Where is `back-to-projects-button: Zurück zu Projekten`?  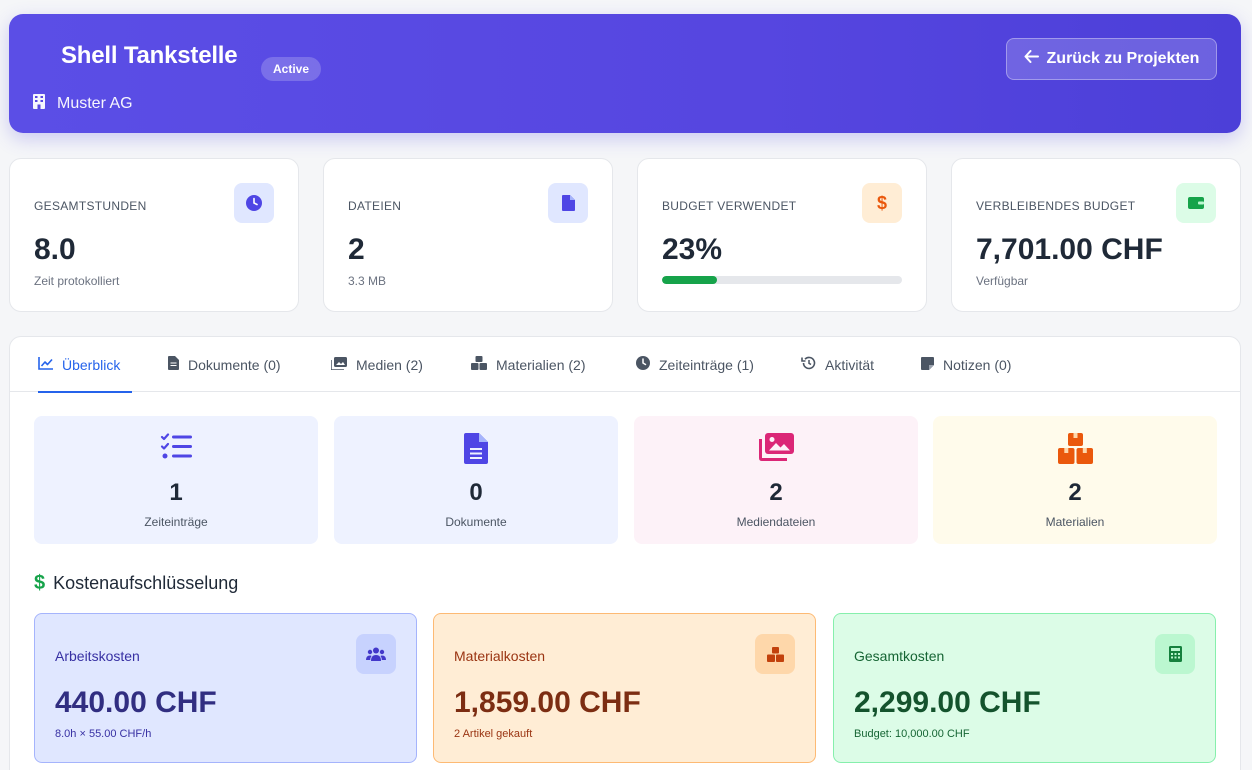 back-to-projects-button: Zurück zu Projekten is located at coordinates (1111, 59).